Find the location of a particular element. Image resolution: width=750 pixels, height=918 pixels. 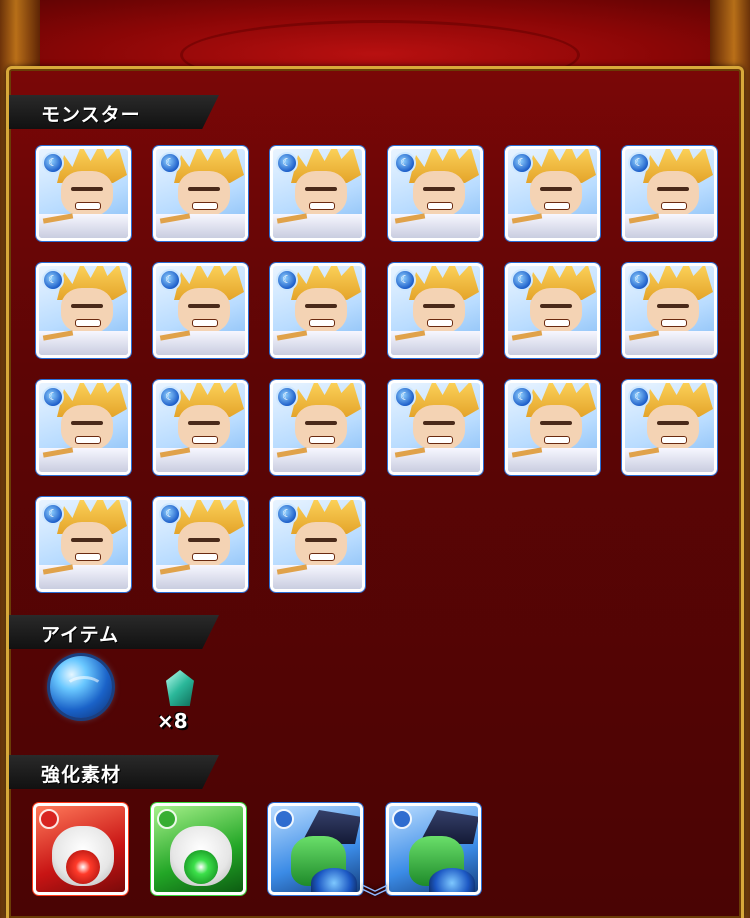

section-header-items: アイテム is located at coordinates (114, 632).